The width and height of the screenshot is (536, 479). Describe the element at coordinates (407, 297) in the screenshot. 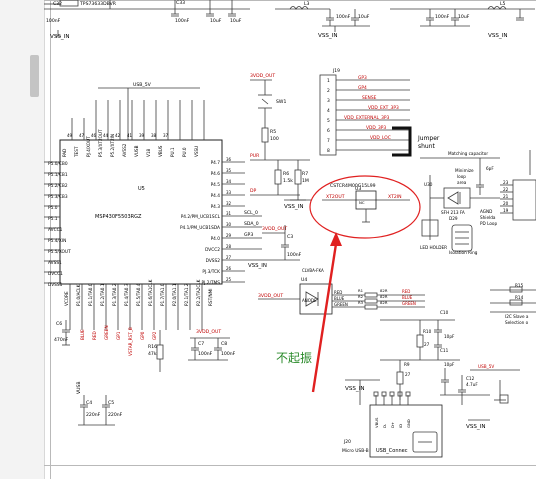

I see `led-net: BLUE` at that location.